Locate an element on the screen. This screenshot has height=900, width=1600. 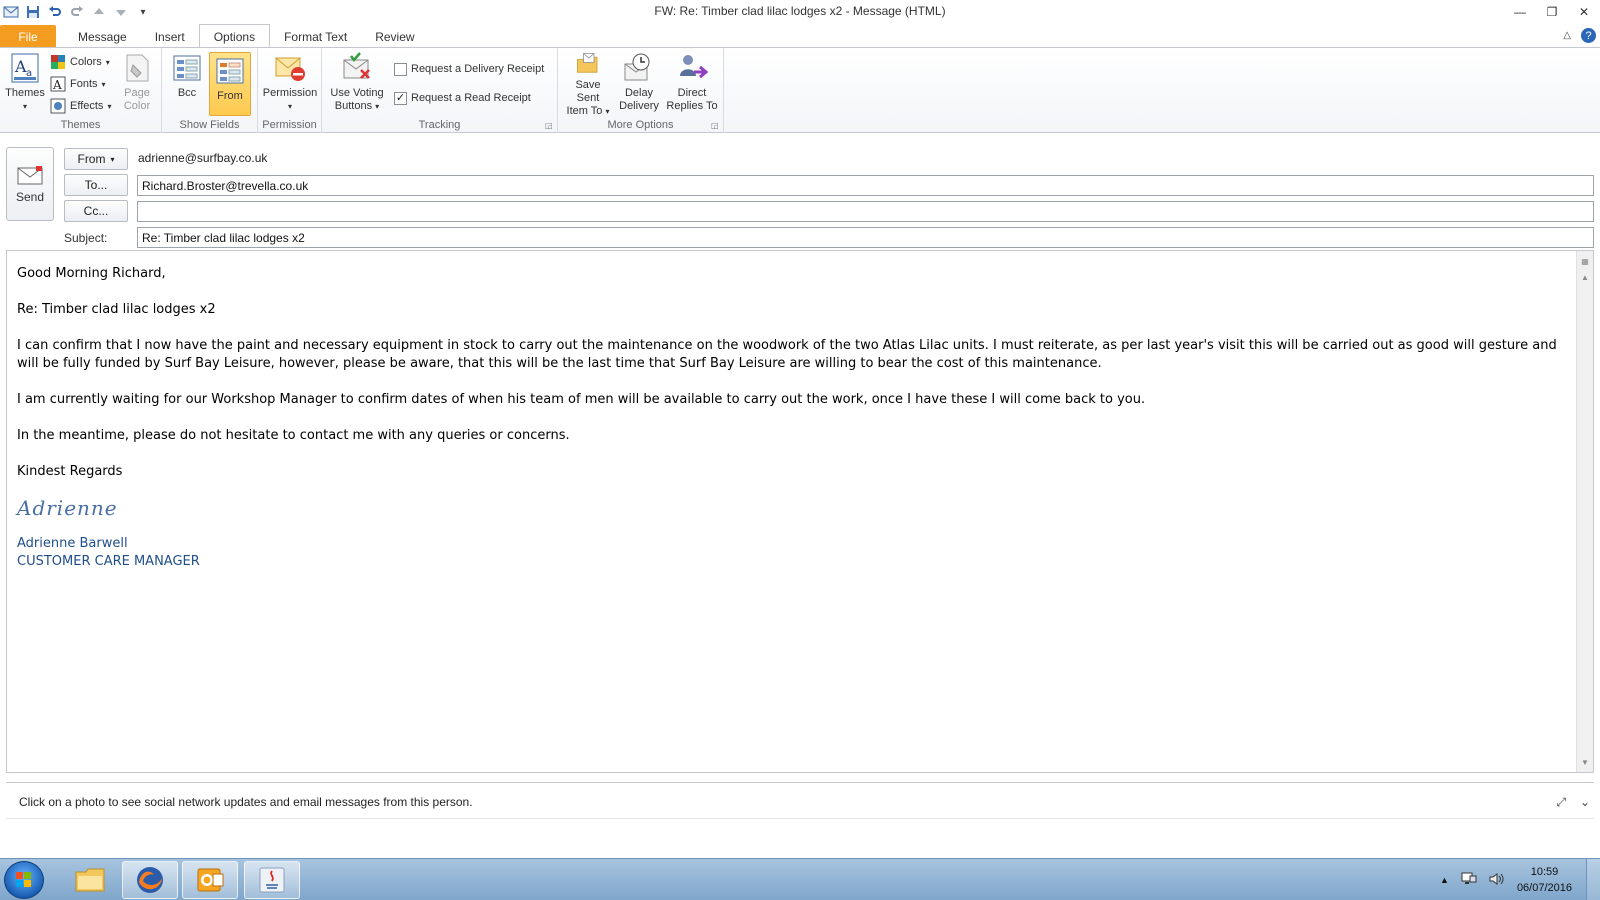
firefox-icon is located at coordinates (150, 880).